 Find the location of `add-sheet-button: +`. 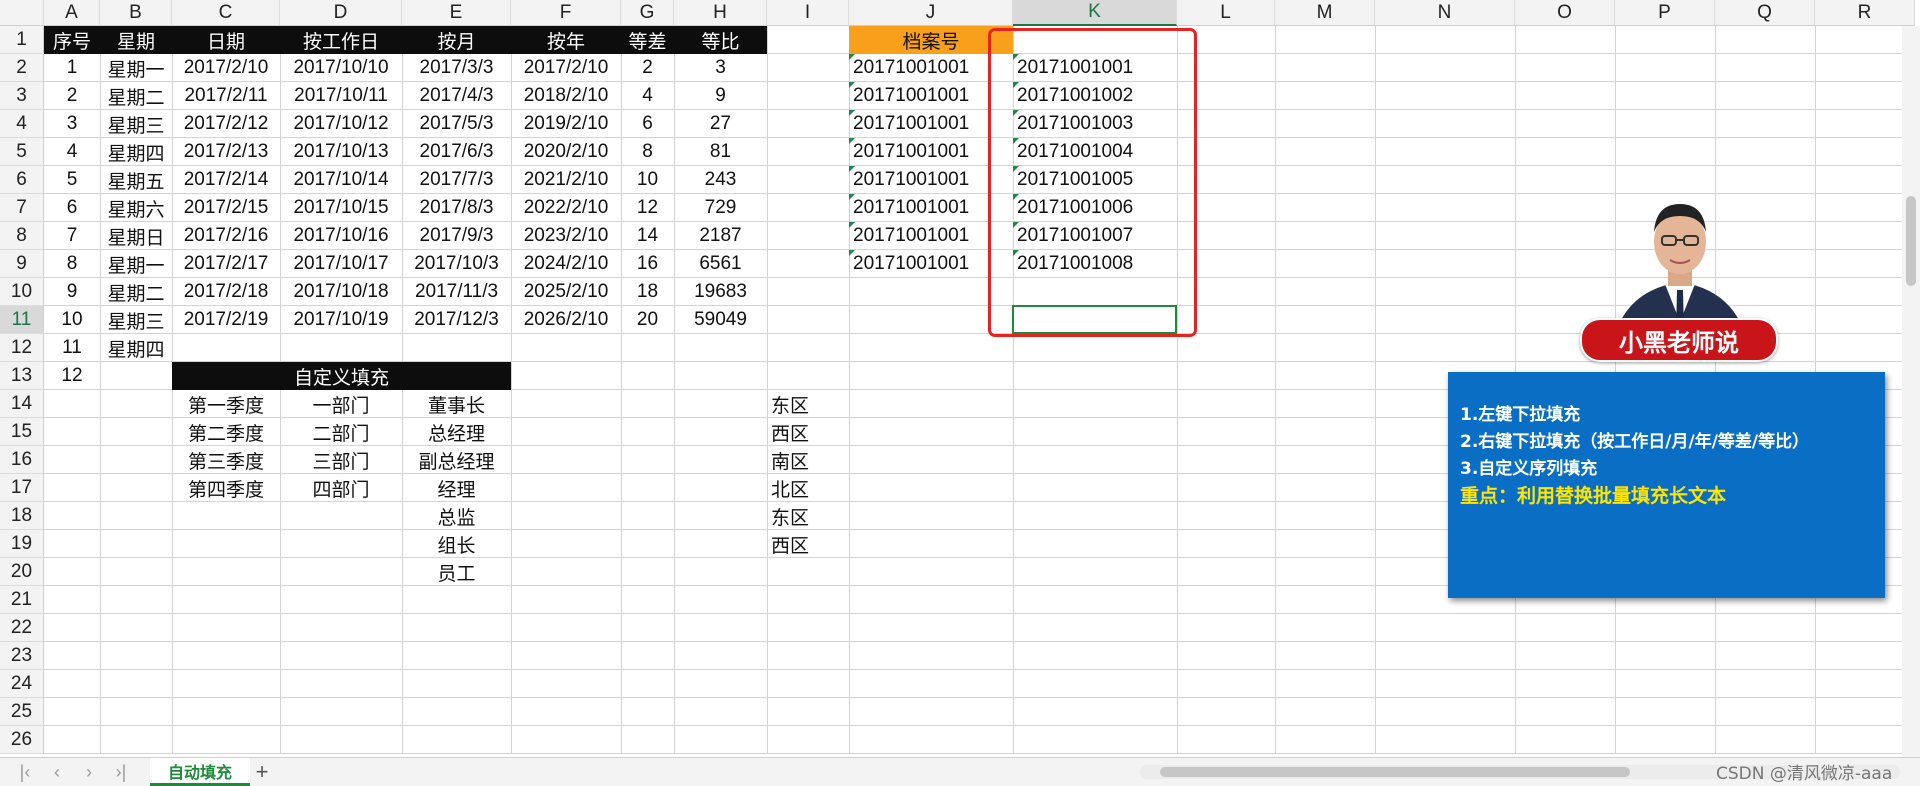

add-sheet-button: + is located at coordinates (262, 772).